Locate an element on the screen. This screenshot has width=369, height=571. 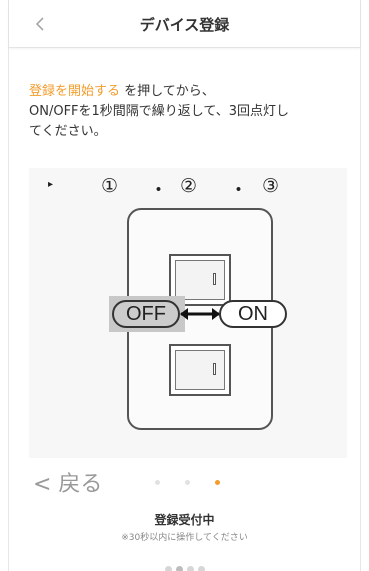
navigation-row: < 戻る is located at coordinates (184, 480).